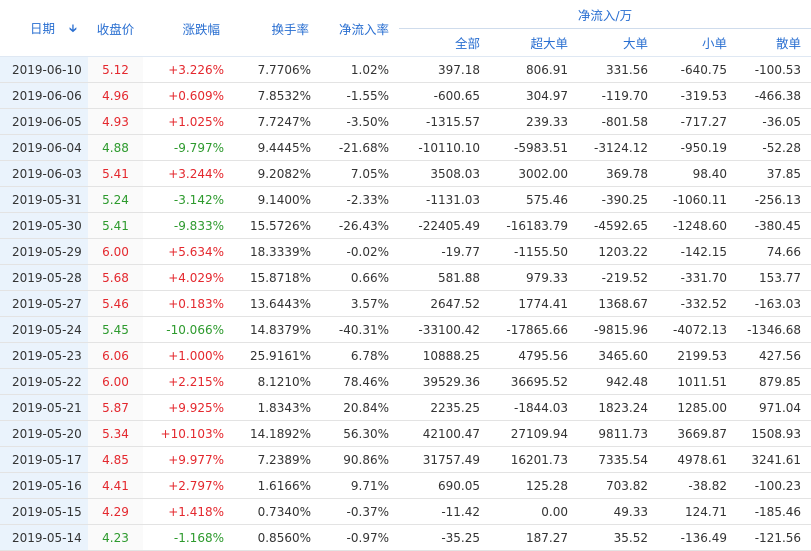  Describe the element at coordinates (360, 173) in the screenshot. I see `cell-netflow-rate: 7.05%` at that location.